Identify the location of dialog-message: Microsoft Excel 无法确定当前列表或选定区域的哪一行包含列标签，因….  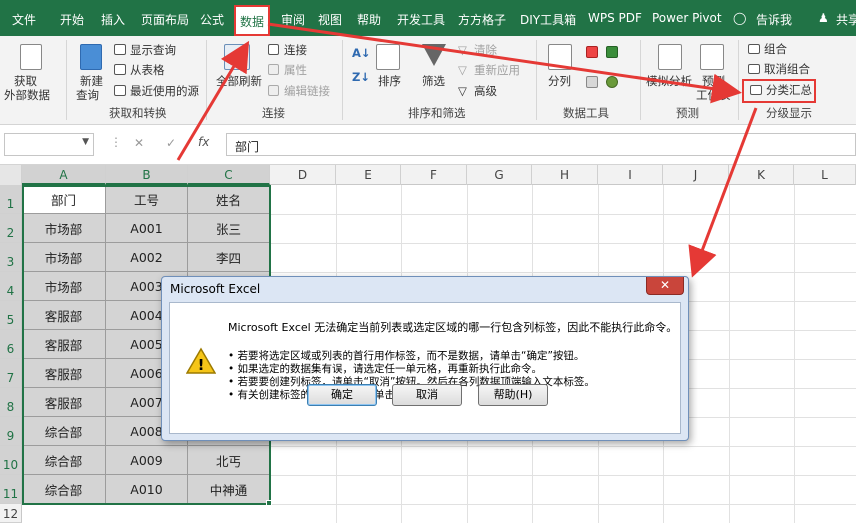
(453, 327).